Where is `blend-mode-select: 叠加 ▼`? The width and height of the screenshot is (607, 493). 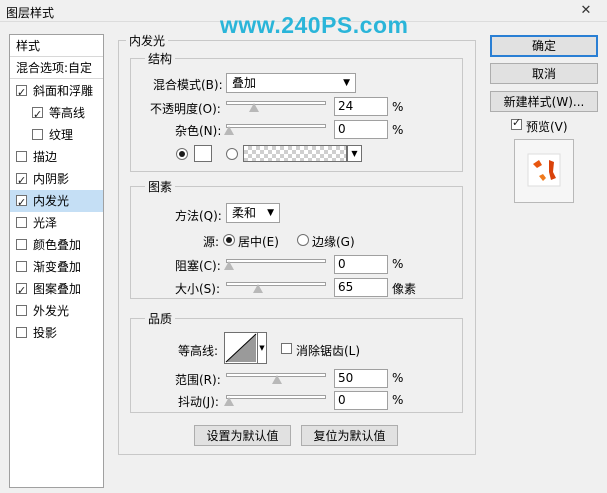 blend-mode-select: 叠加 ▼ is located at coordinates (291, 83).